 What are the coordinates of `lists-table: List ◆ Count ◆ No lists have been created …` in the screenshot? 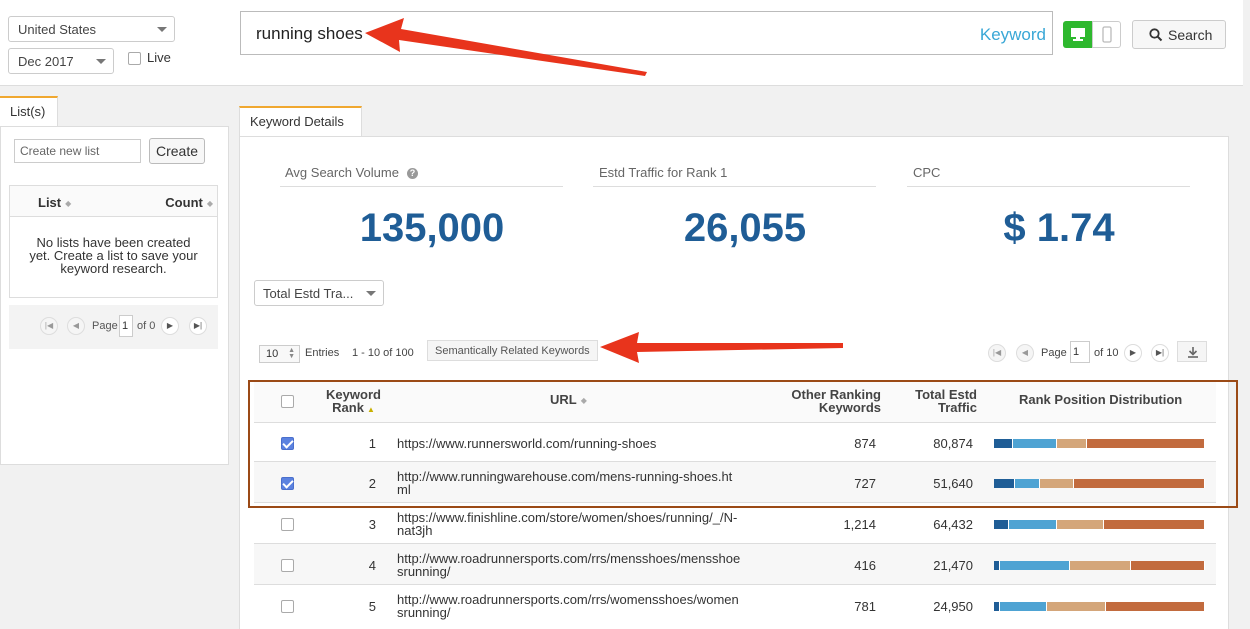 It's located at (113, 241).